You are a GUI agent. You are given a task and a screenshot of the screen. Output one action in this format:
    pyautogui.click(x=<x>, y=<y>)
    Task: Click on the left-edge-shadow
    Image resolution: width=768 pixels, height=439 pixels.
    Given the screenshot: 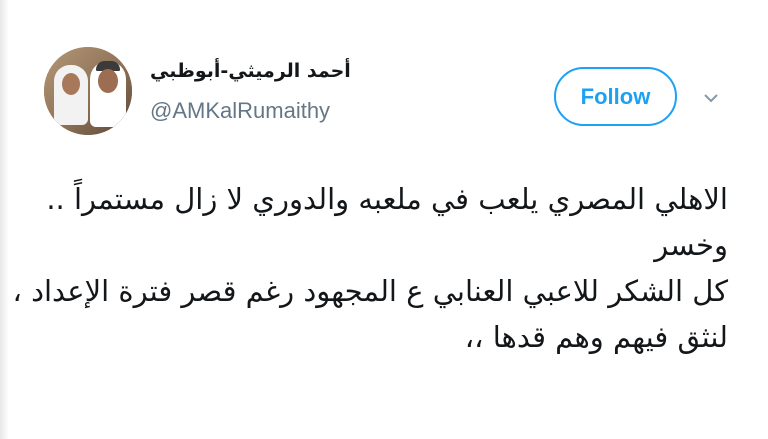 What is the action you would take?
    pyautogui.click(x=4, y=219)
    